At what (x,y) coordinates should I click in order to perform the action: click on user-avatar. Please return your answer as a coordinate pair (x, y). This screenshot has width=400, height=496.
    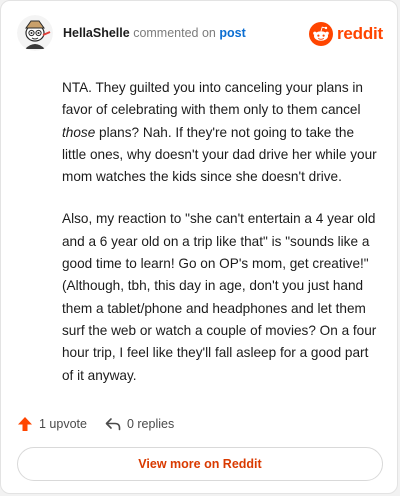
    Looking at the image, I should click on (35, 33).